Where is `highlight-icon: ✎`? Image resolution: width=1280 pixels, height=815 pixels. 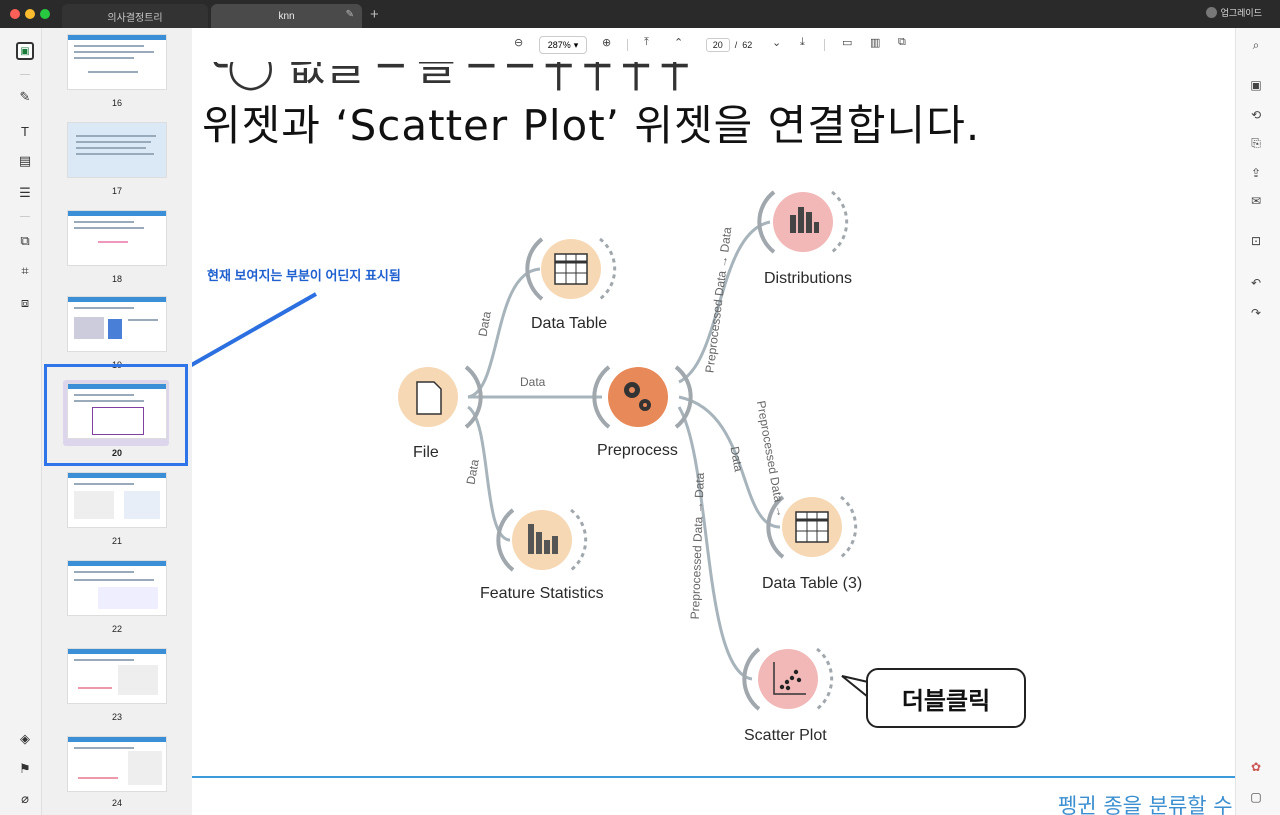
highlight-icon: ✎ is located at coordinates (25, 97).